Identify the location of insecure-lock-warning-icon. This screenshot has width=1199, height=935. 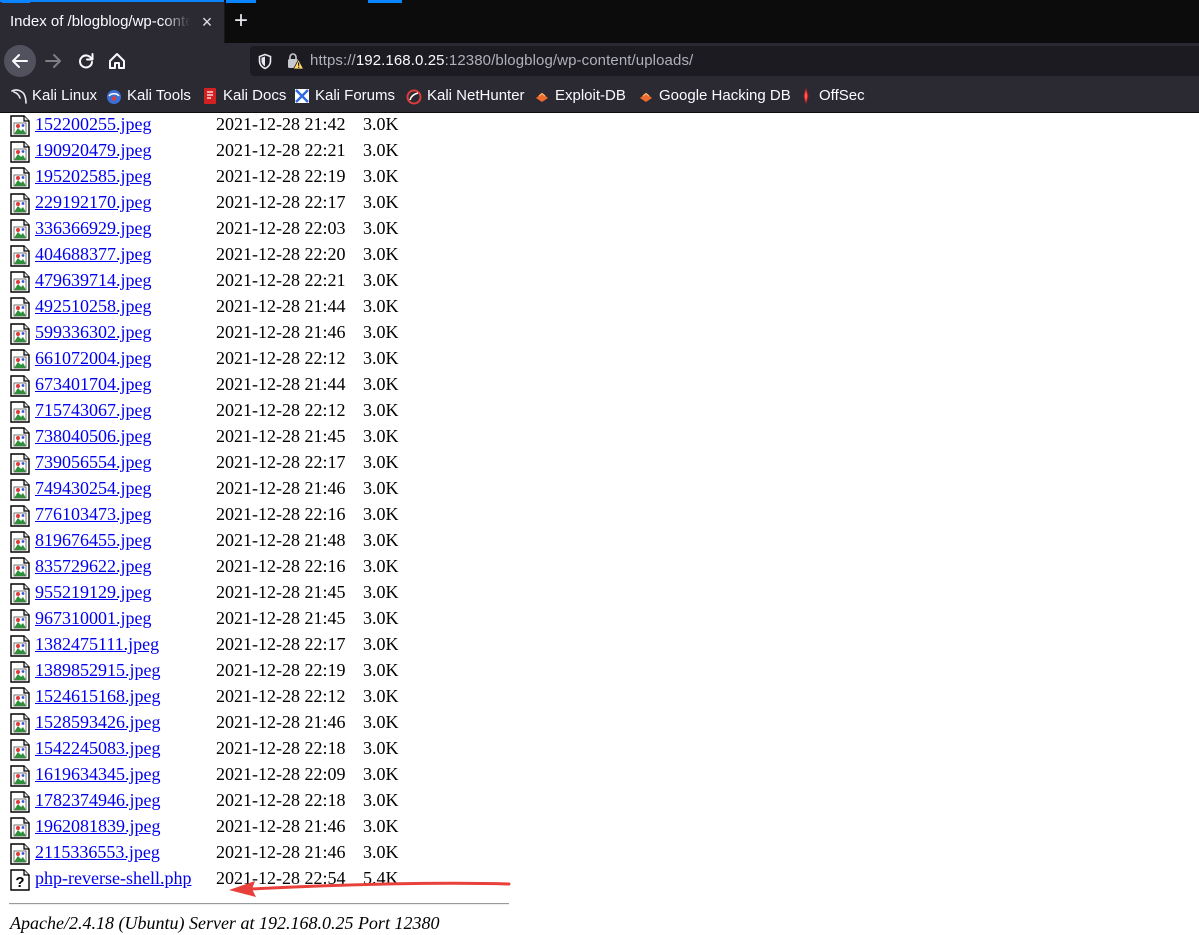
(295, 61).